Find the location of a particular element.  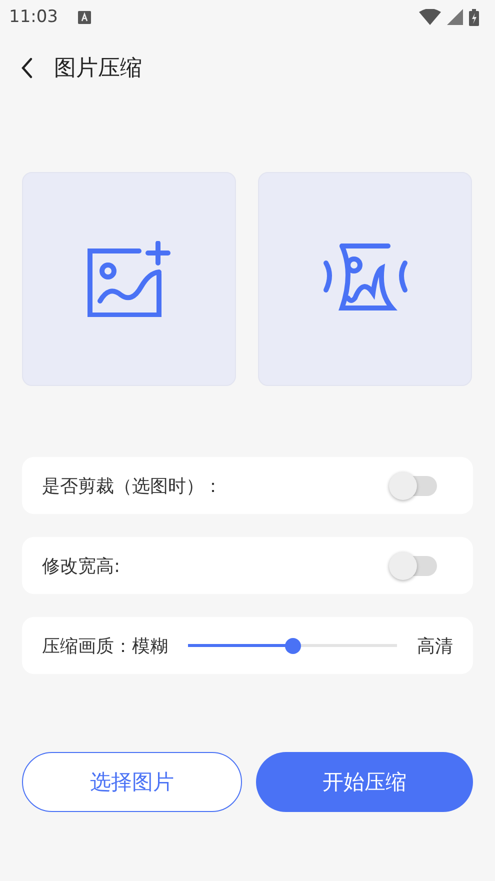

notification-icon is located at coordinates (84, 17).